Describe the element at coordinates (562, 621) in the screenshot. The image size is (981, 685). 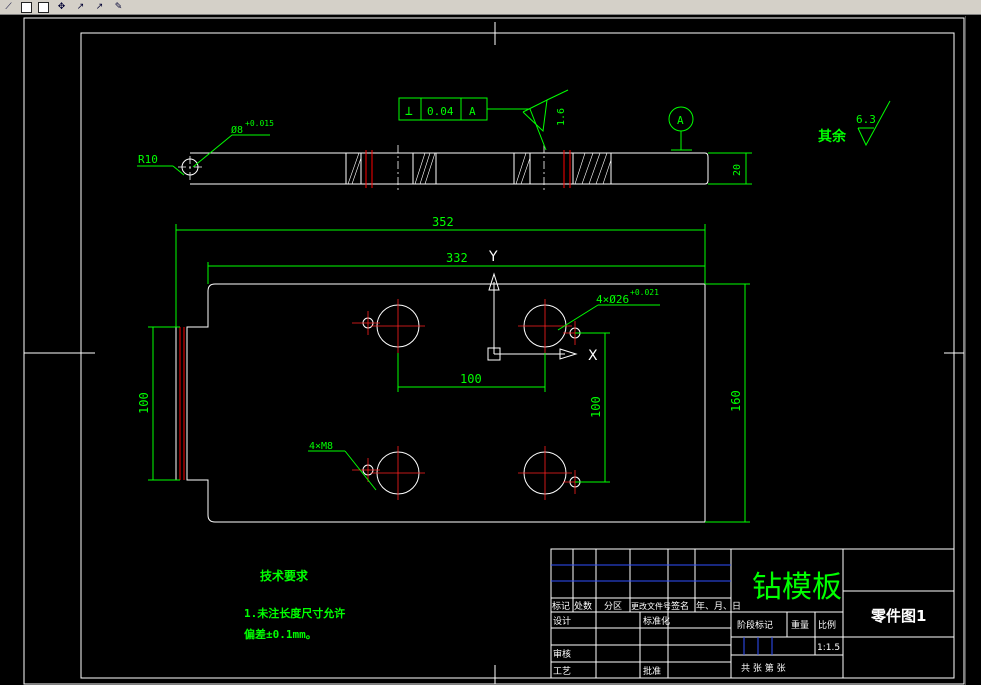
I see `svg-text: 设计` at that location.